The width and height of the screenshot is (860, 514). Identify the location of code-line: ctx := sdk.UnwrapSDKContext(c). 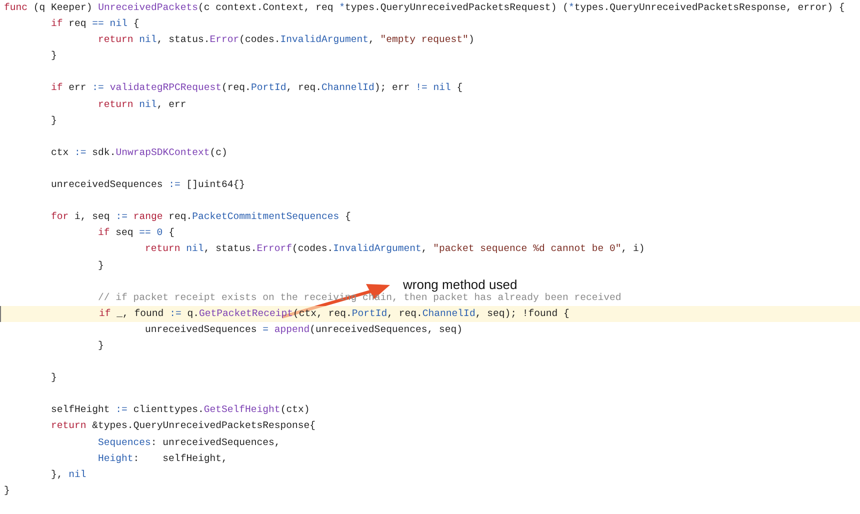
(139, 153).